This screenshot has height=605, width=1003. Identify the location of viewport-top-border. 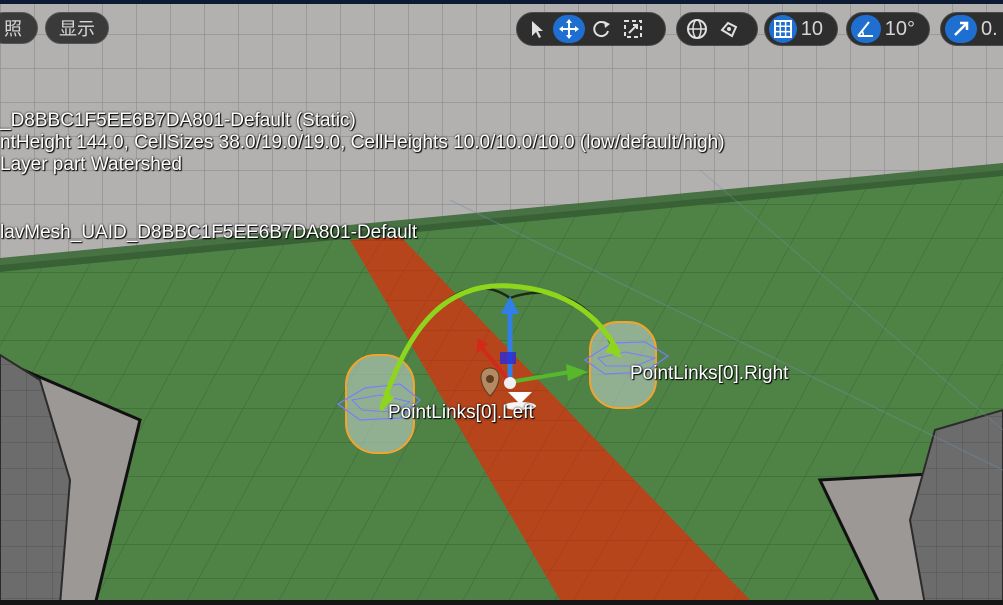
(501, 2).